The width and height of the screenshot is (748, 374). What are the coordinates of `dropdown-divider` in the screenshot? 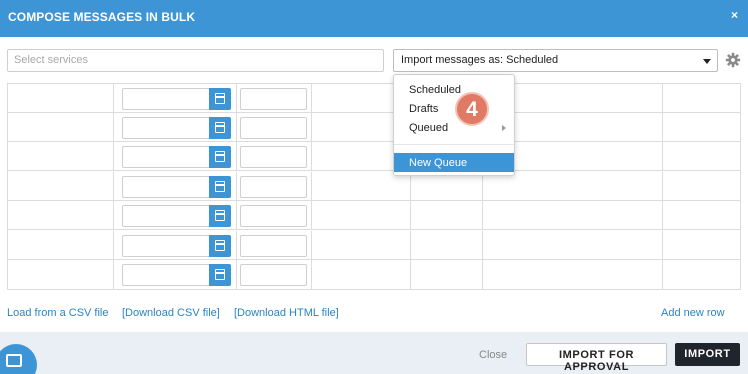 It's located at (454, 144).